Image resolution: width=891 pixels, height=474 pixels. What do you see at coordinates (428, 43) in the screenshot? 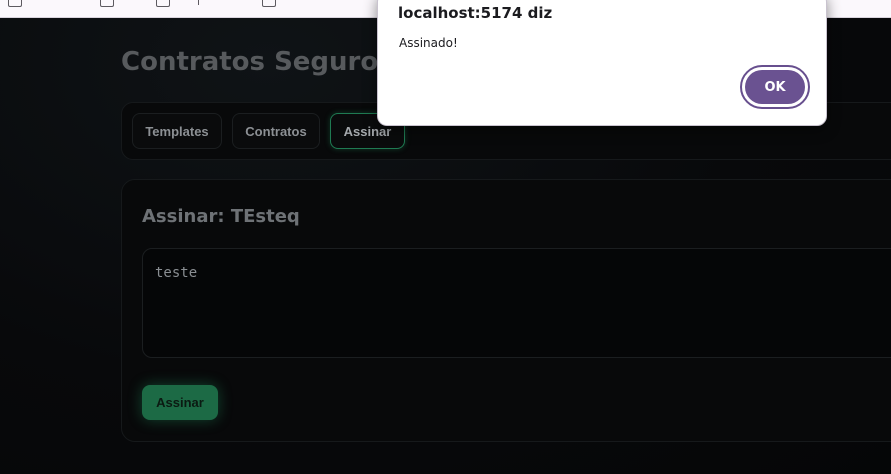
I see `dialog-message: Assinado!` at bounding box center [428, 43].